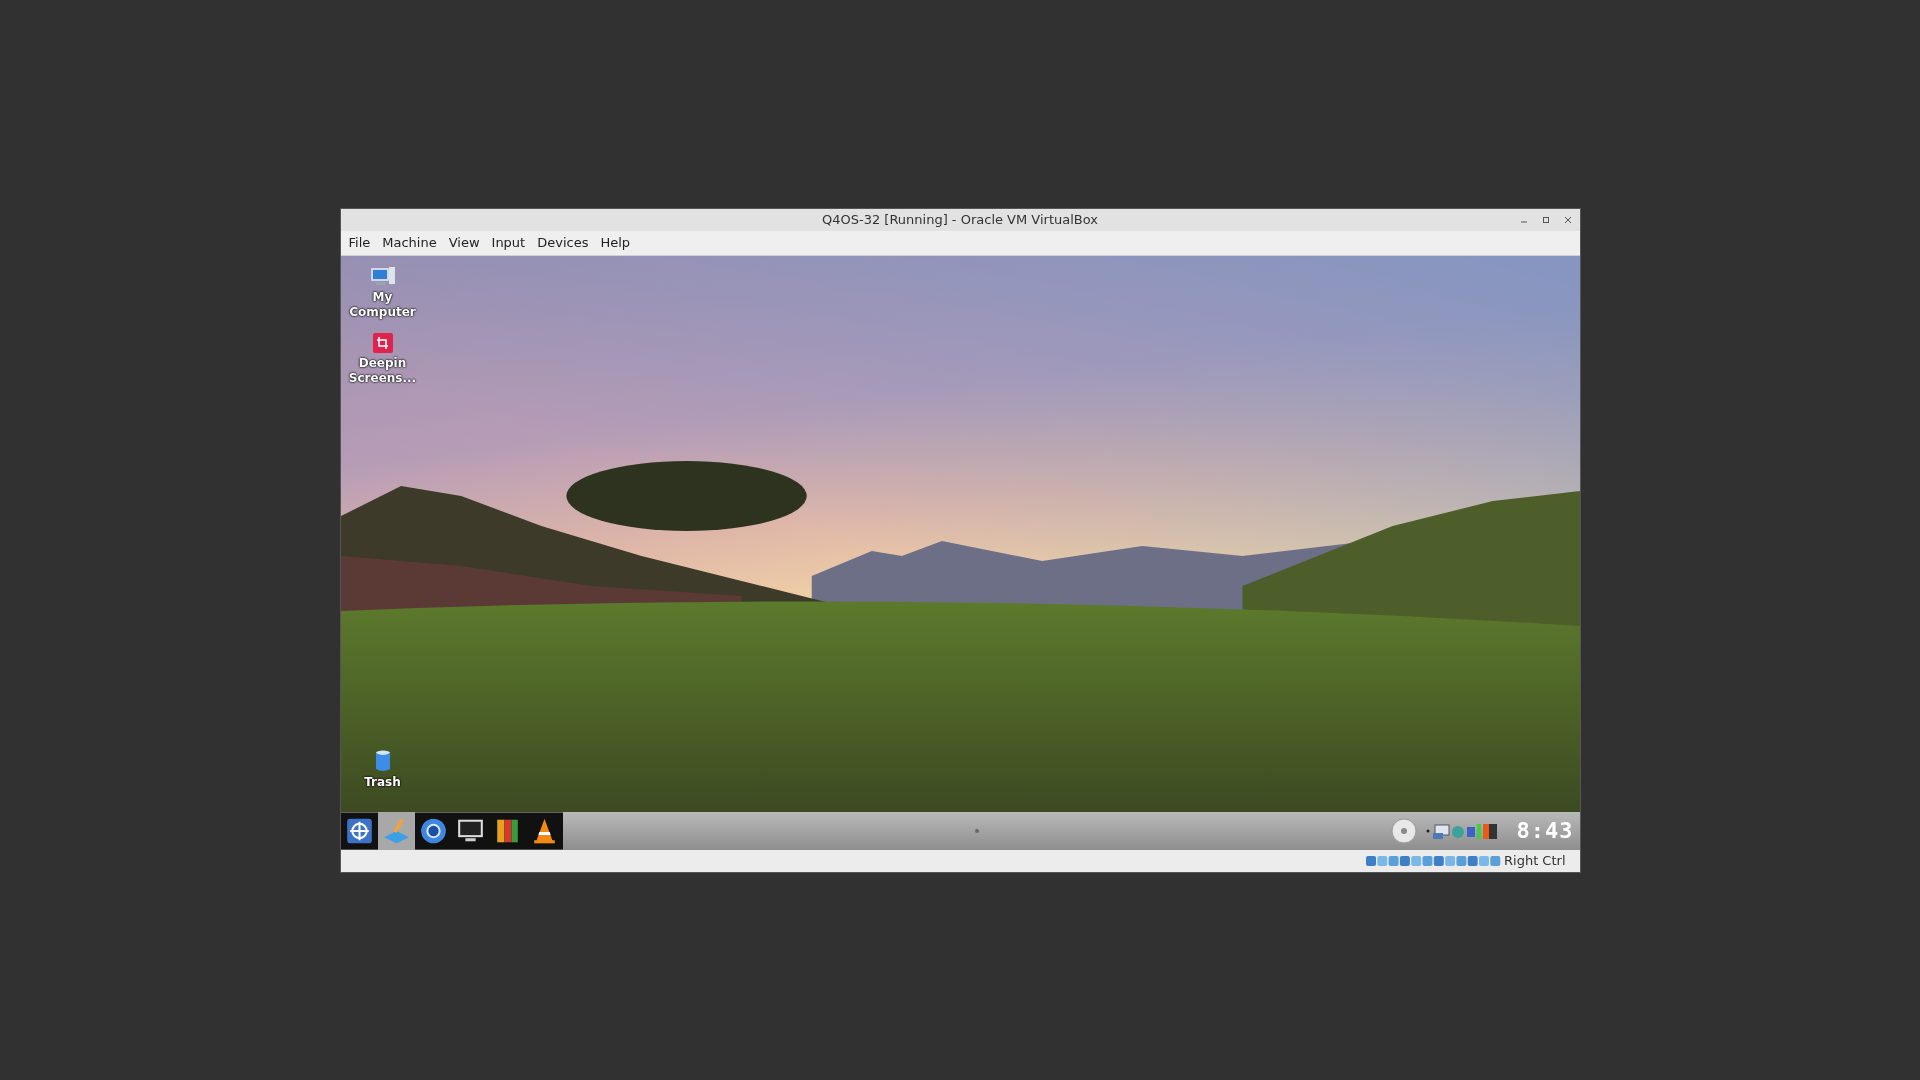  What do you see at coordinates (382, 276) in the screenshot?
I see `computer-icon` at bounding box center [382, 276].